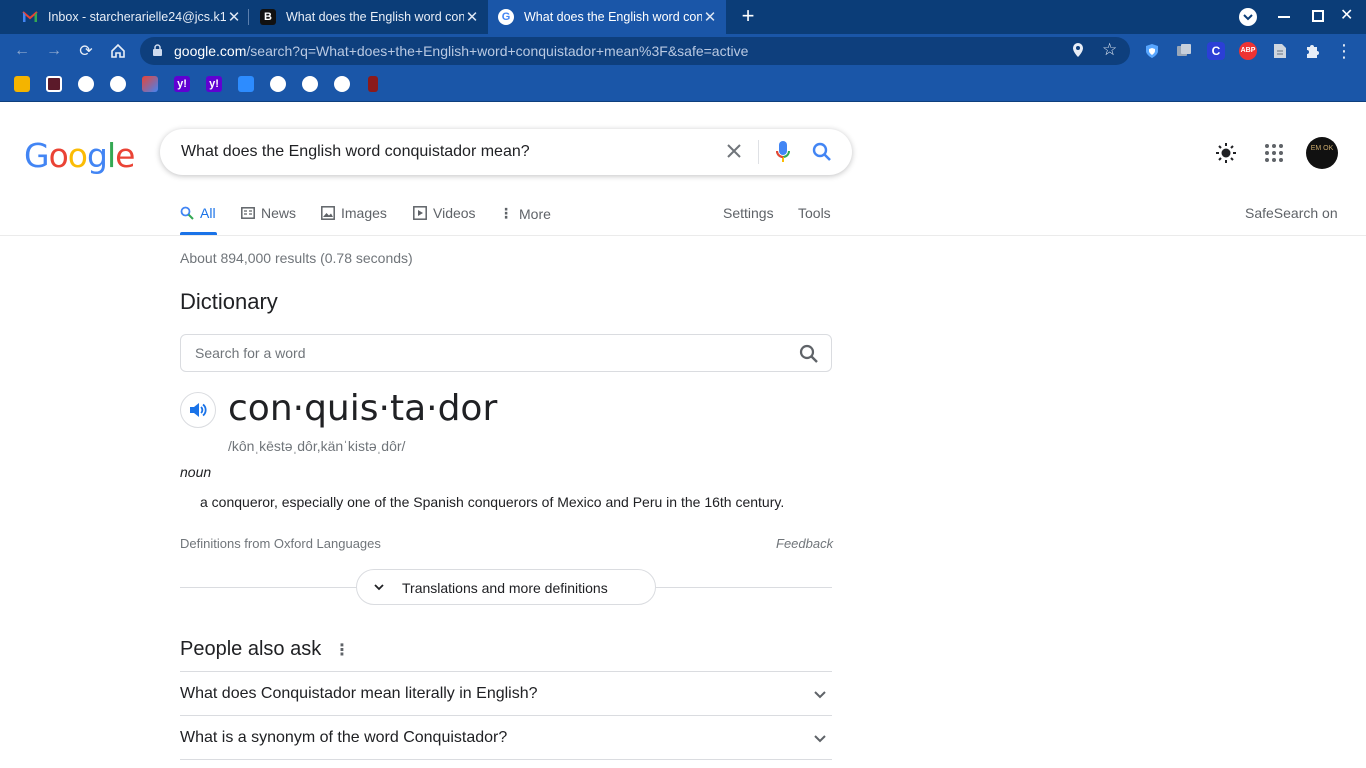 The width and height of the screenshot is (1366, 768). What do you see at coordinates (506, 213) in the screenshot?
I see `more-vert-icon: ⋮` at bounding box center [506, 213].